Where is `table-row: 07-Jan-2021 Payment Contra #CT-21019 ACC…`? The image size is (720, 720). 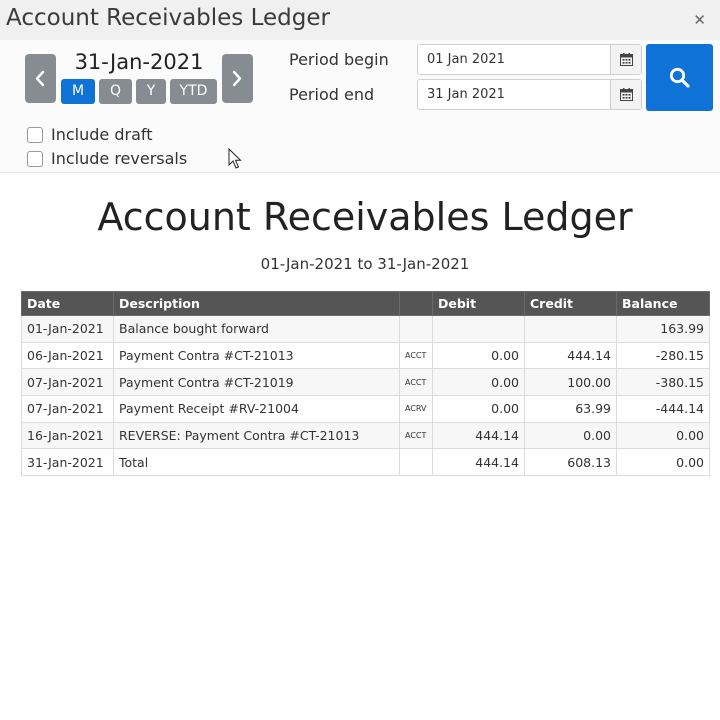 table-row: 07-Jan-2021 Payment Contra #CT-21019 ACC… is located at coordinates (365, 382).